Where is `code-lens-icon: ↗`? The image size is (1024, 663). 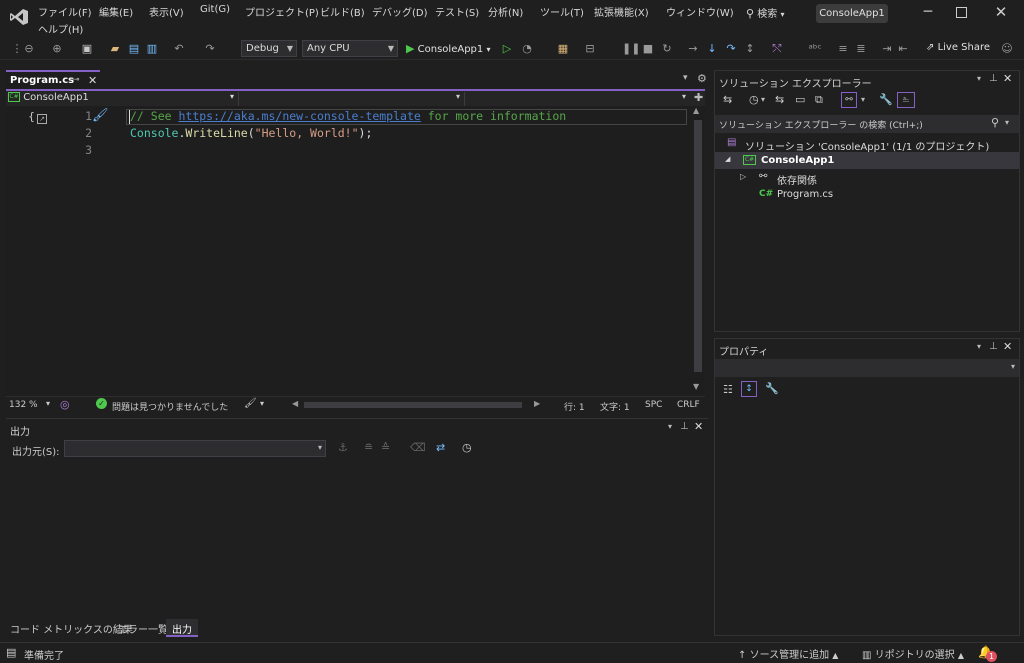 code-lens-icon: ↗ is located at coordinates (42, 119).